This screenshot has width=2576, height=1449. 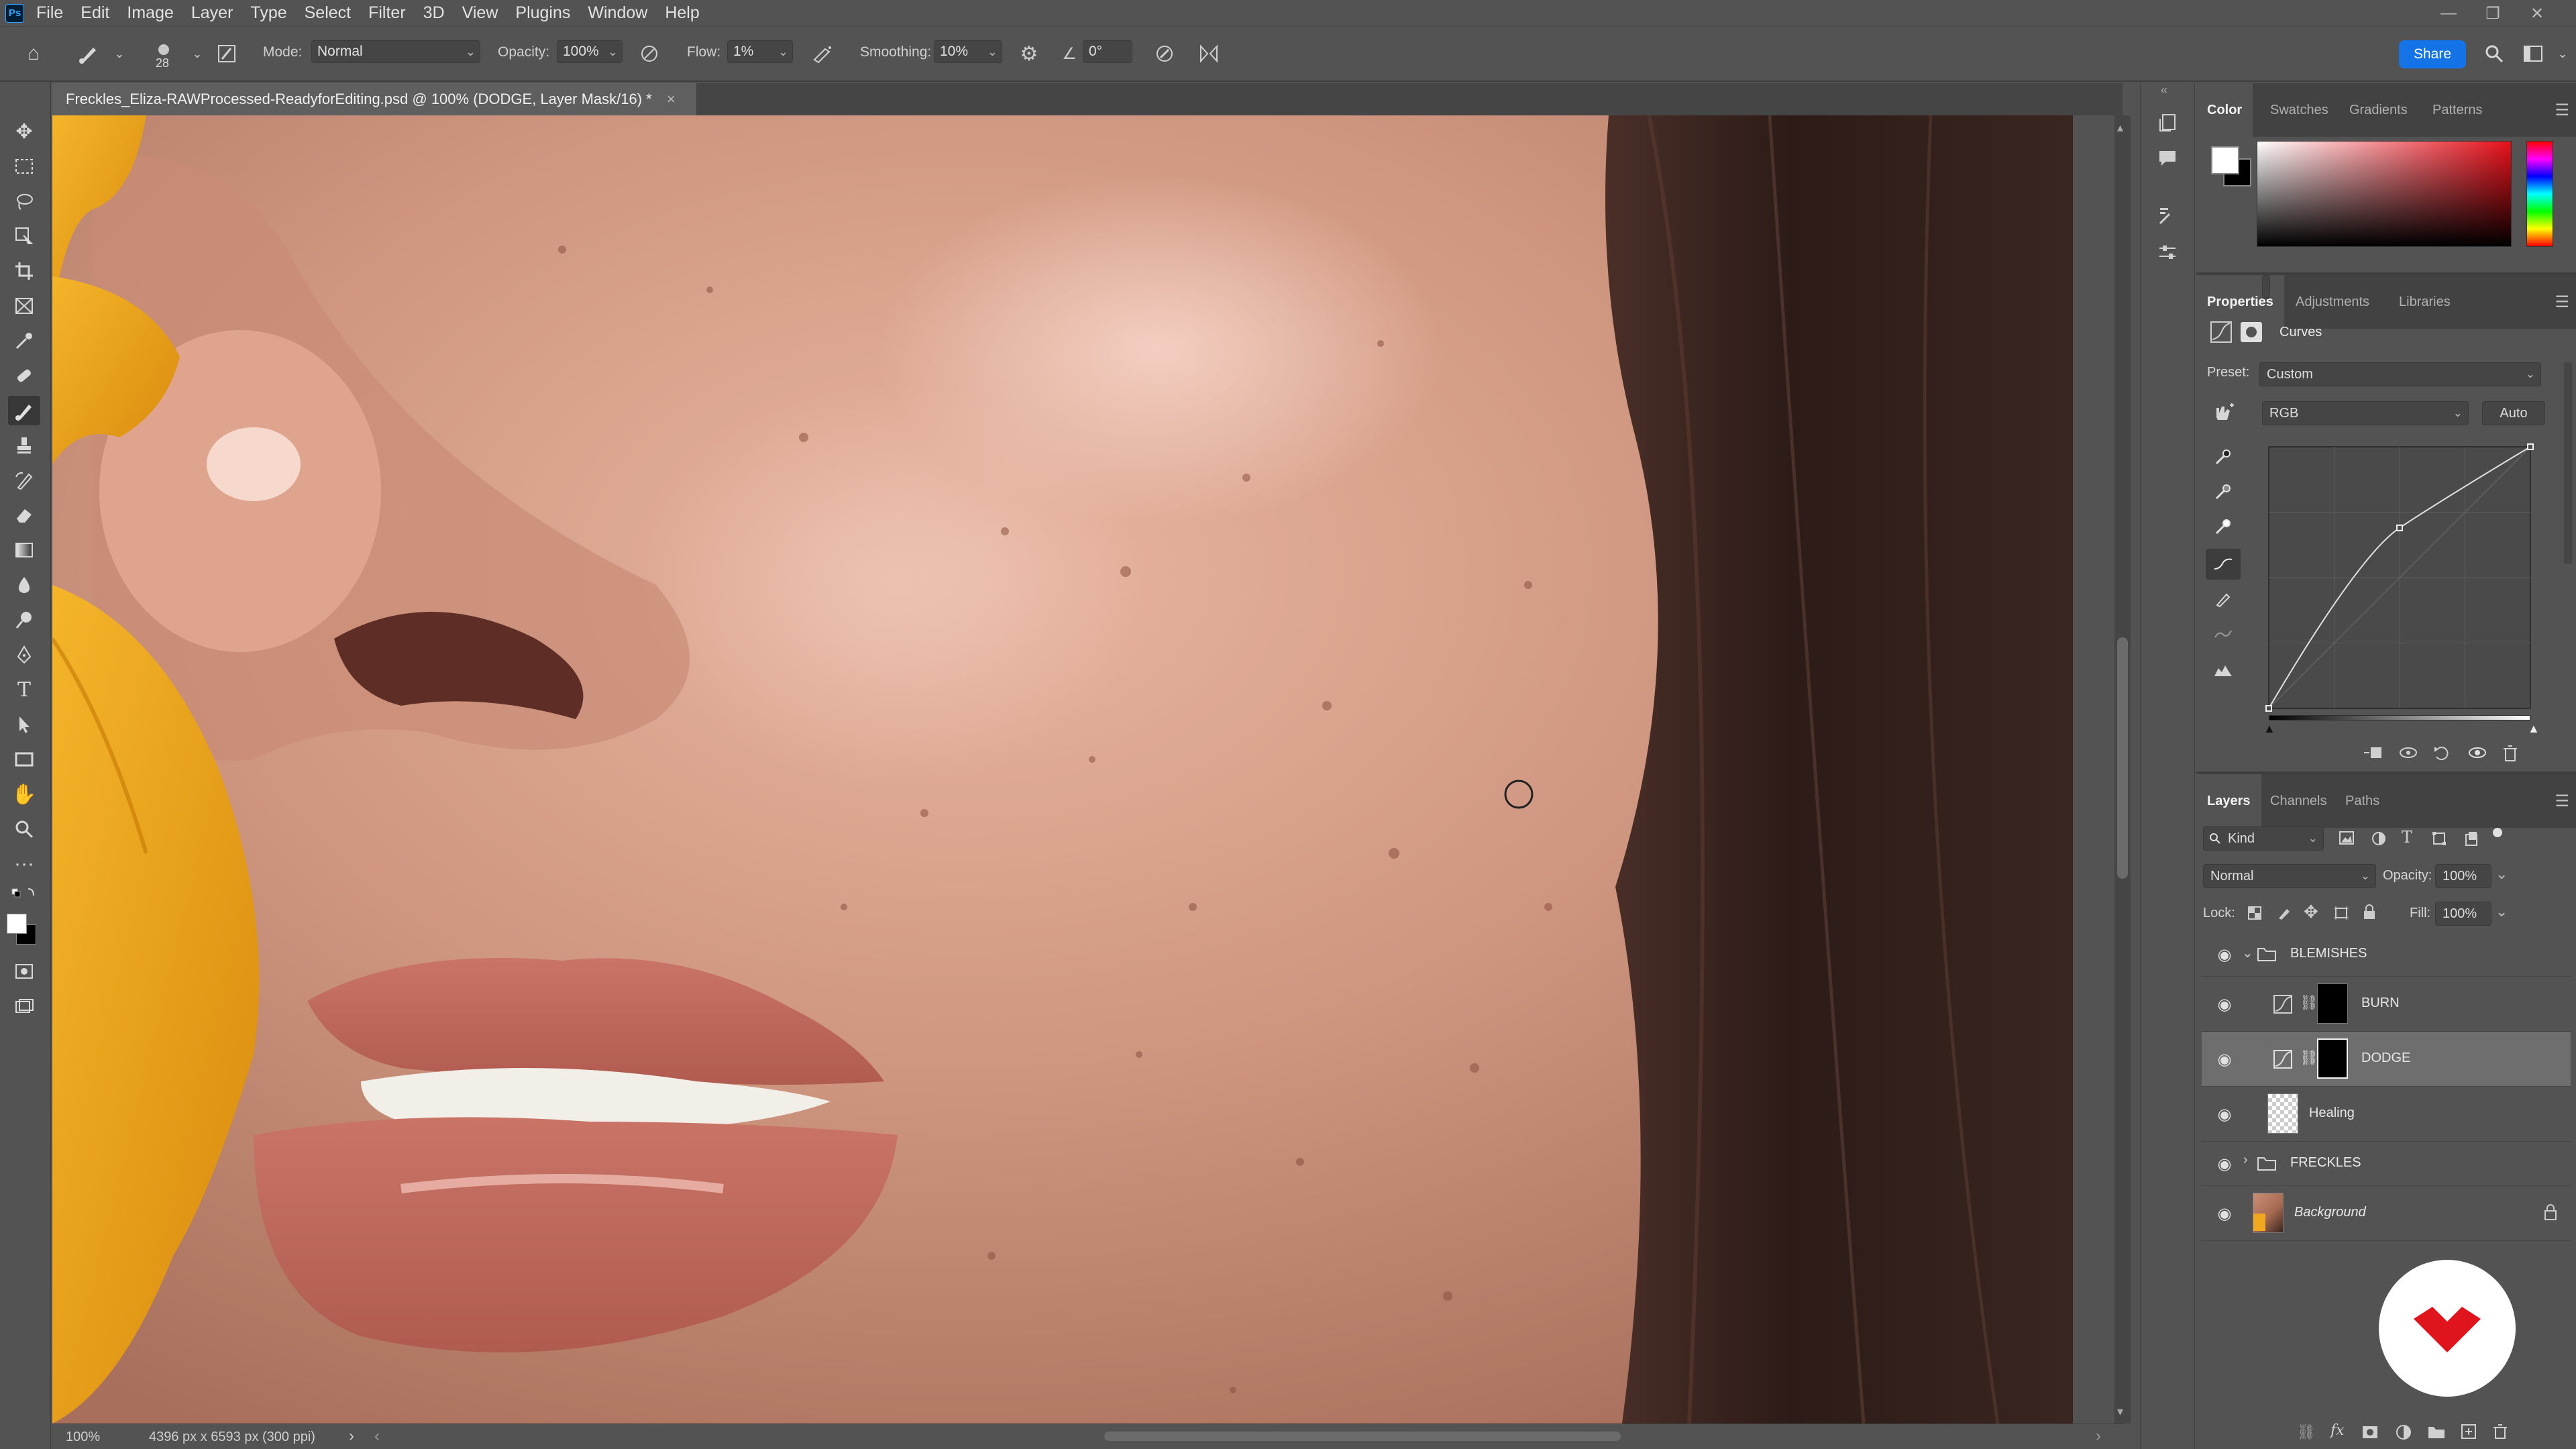 I want to click on sample-white-point-icon, so click(x=2223, y=526).